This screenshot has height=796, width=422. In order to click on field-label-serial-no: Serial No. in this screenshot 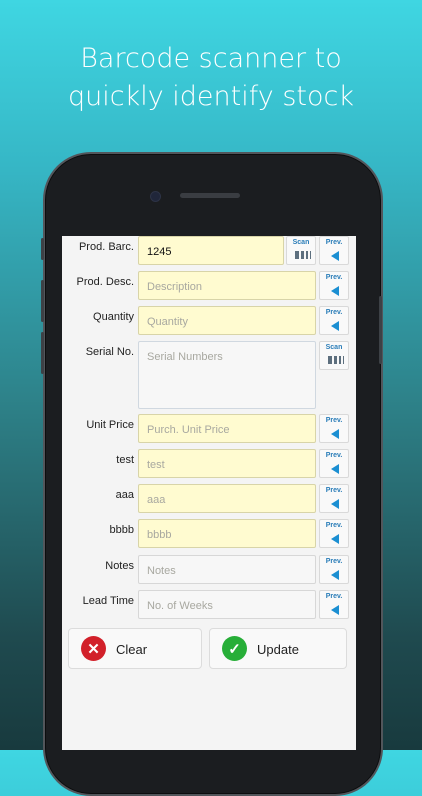, I will do `click(109, 352)`.